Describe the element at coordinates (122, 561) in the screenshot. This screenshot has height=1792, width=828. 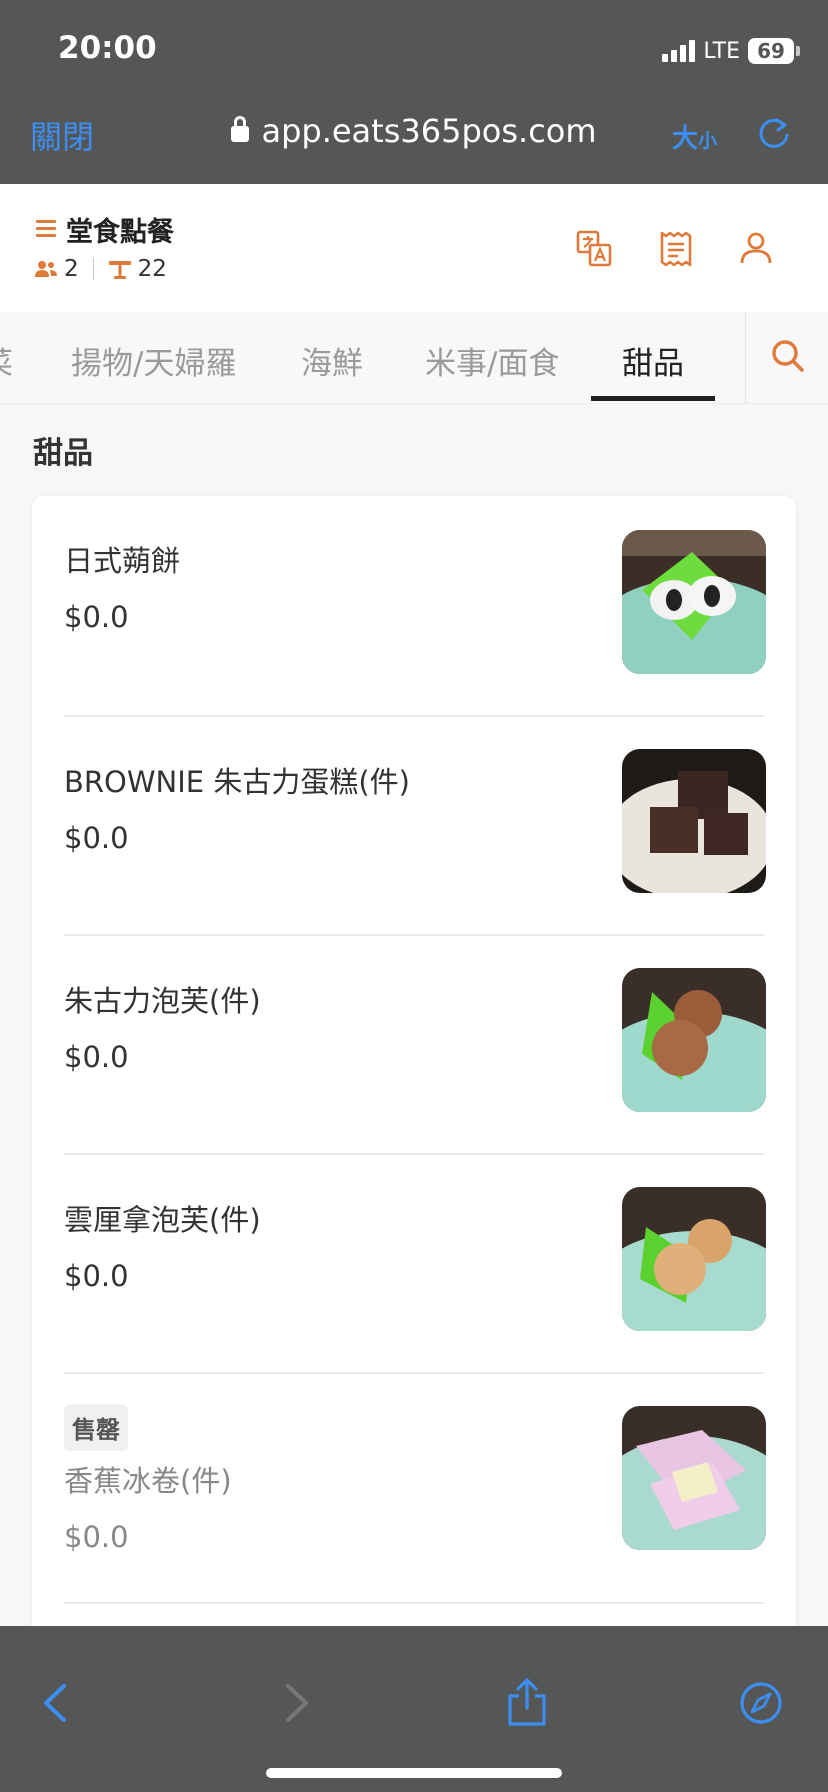
I see `item-name: 日式蒴餅` at that location.